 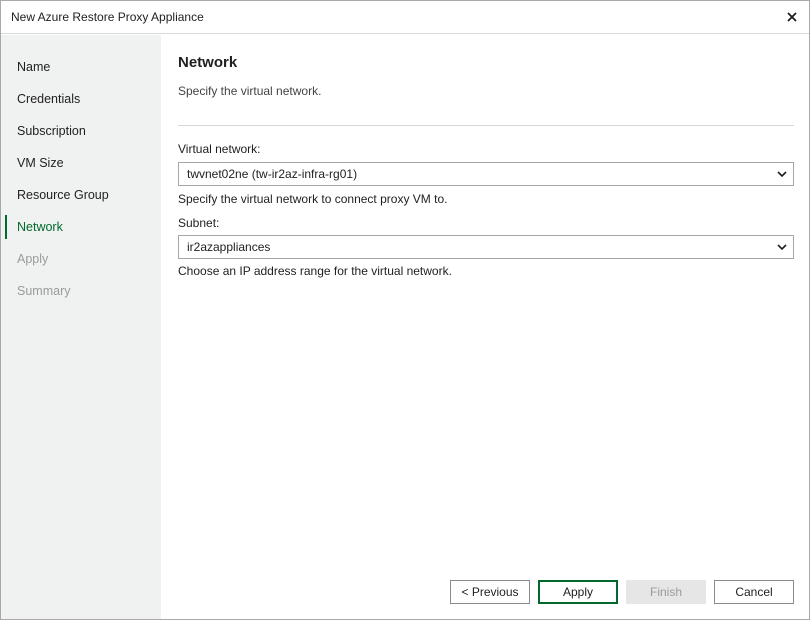 What do you see at coordinates (754, 592) in the screenshot?
I see `cancel-button: Cancel` at bounding box center [754, 592].